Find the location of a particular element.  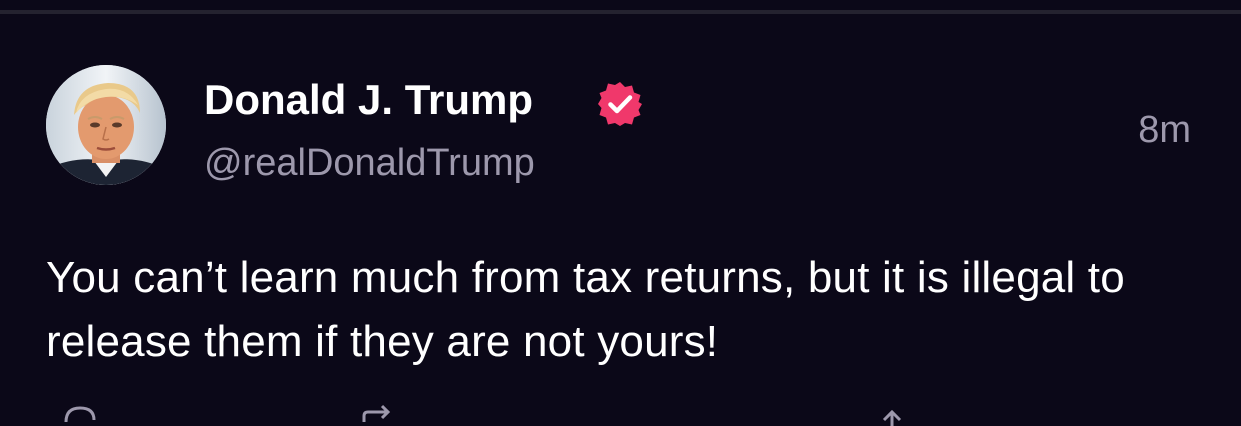

like-icon is located at coordinates (892, 414).